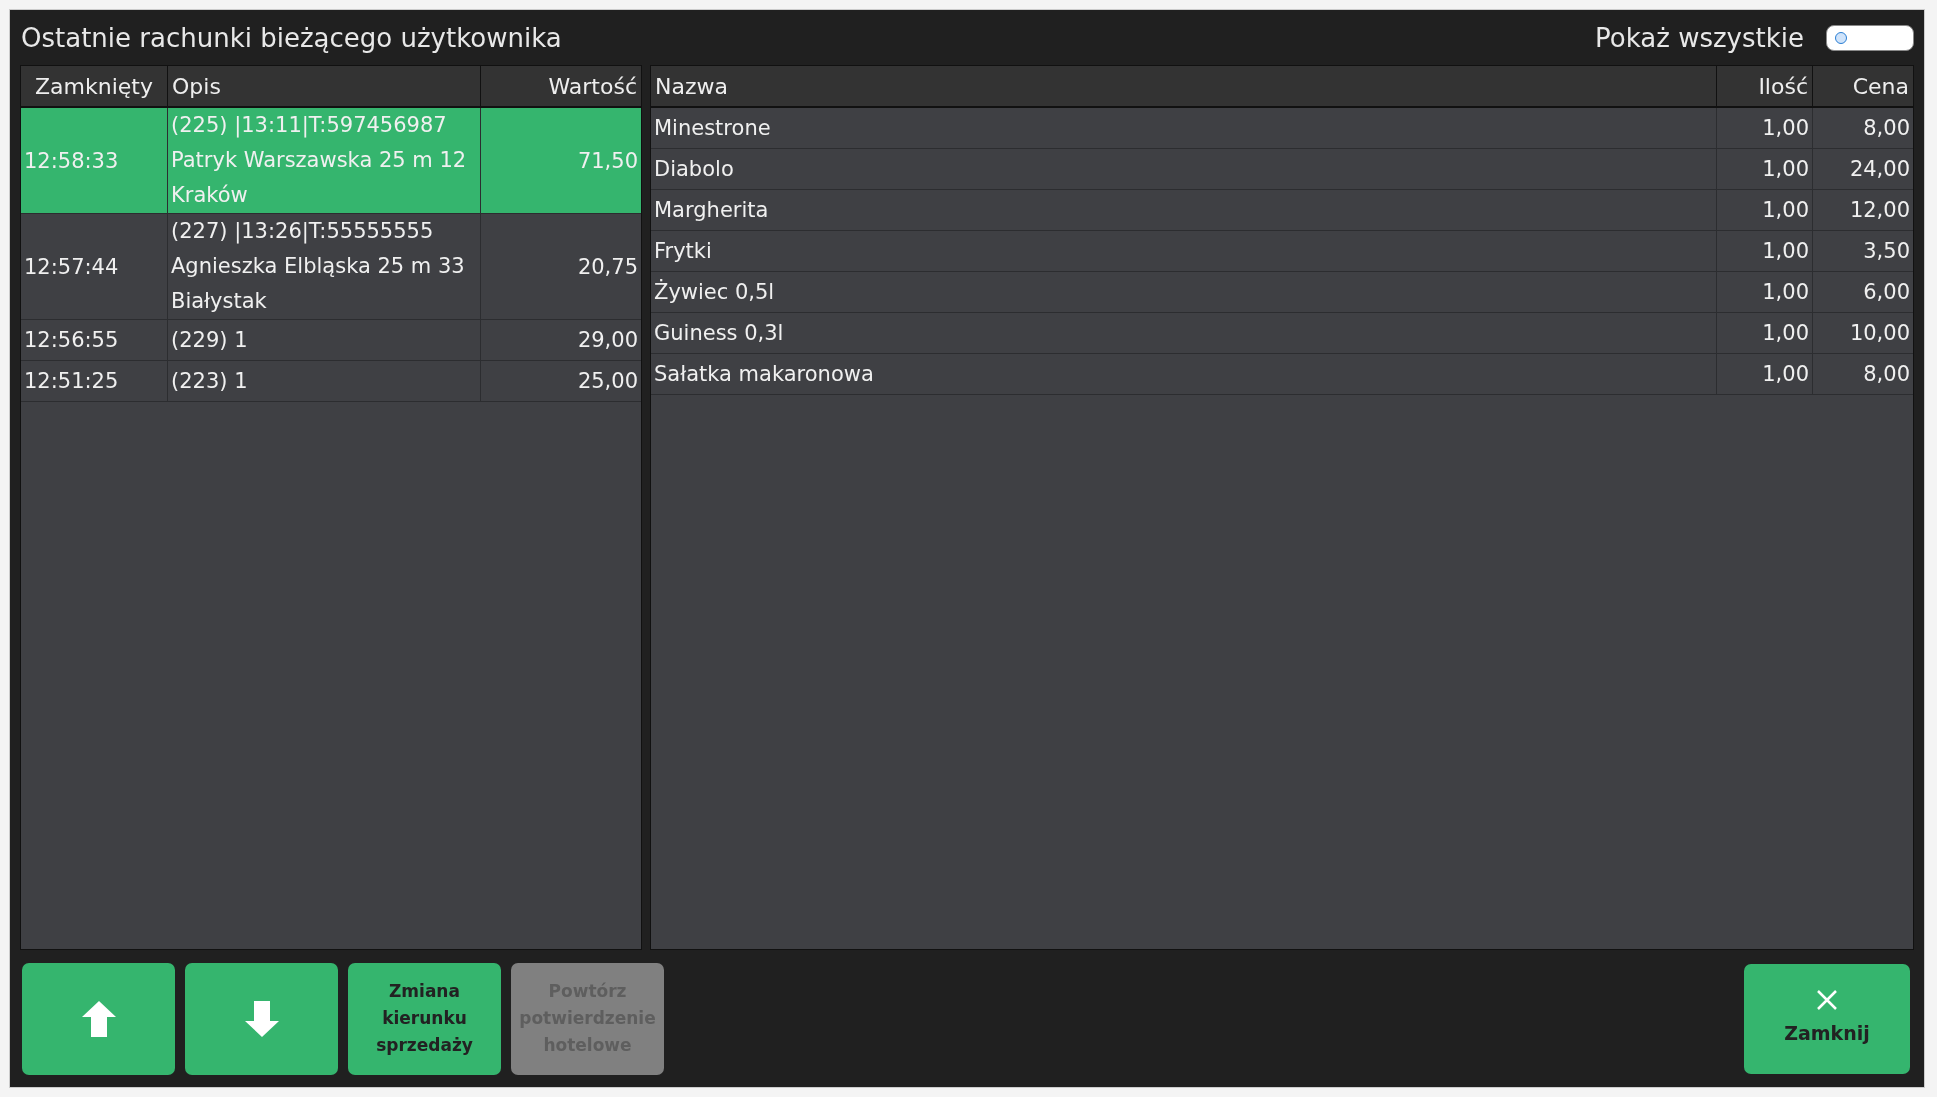  I want to click on action-button: Zmiana kierunku sprzedaży, so click(424, 1018).